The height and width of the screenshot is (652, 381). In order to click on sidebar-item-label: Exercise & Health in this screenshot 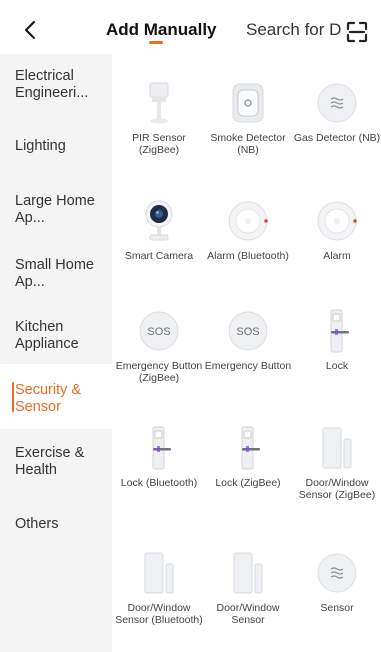, I will do `click(50, 461)`.